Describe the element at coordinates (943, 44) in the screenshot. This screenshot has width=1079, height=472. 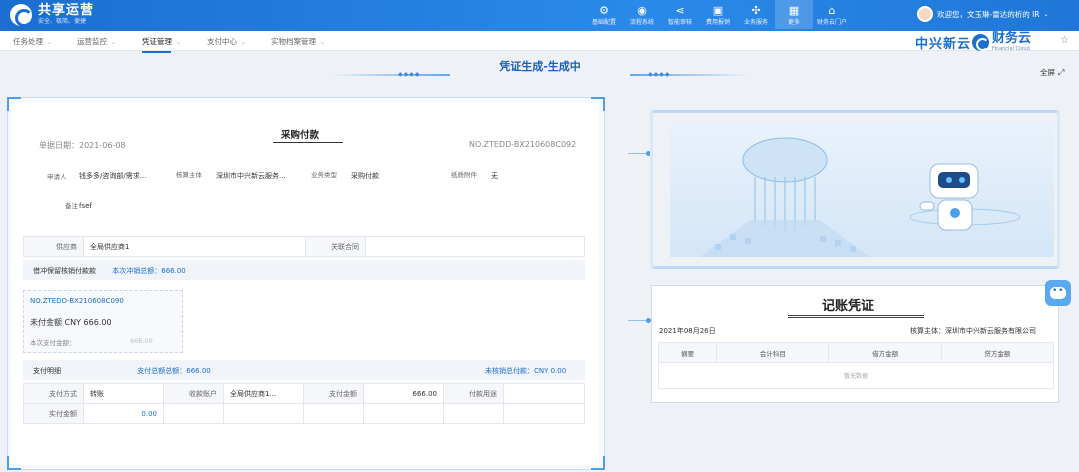
I see `zx-logo: 中兴新云` at that location.